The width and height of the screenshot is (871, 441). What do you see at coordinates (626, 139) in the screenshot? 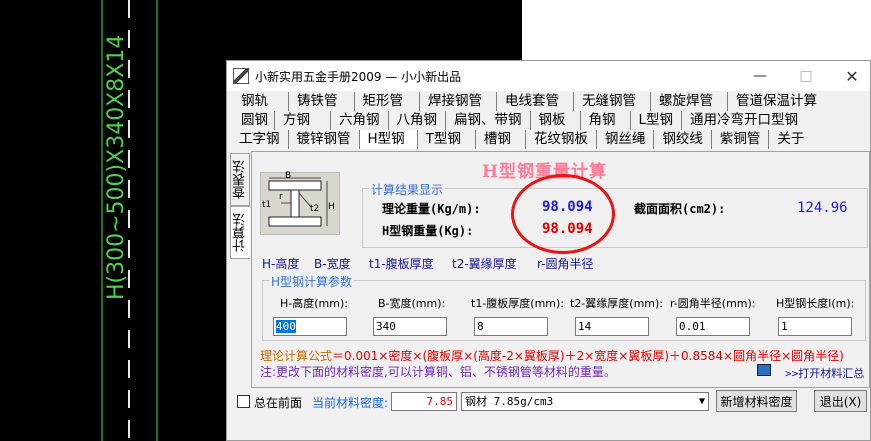
I see `tab-wire-rope: 钢丝绳` at bounding box center [626, 139].